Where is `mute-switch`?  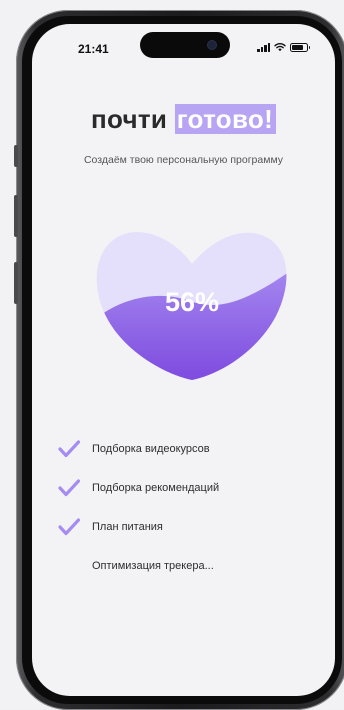
mute-switch is located at coordinates (16, 156).